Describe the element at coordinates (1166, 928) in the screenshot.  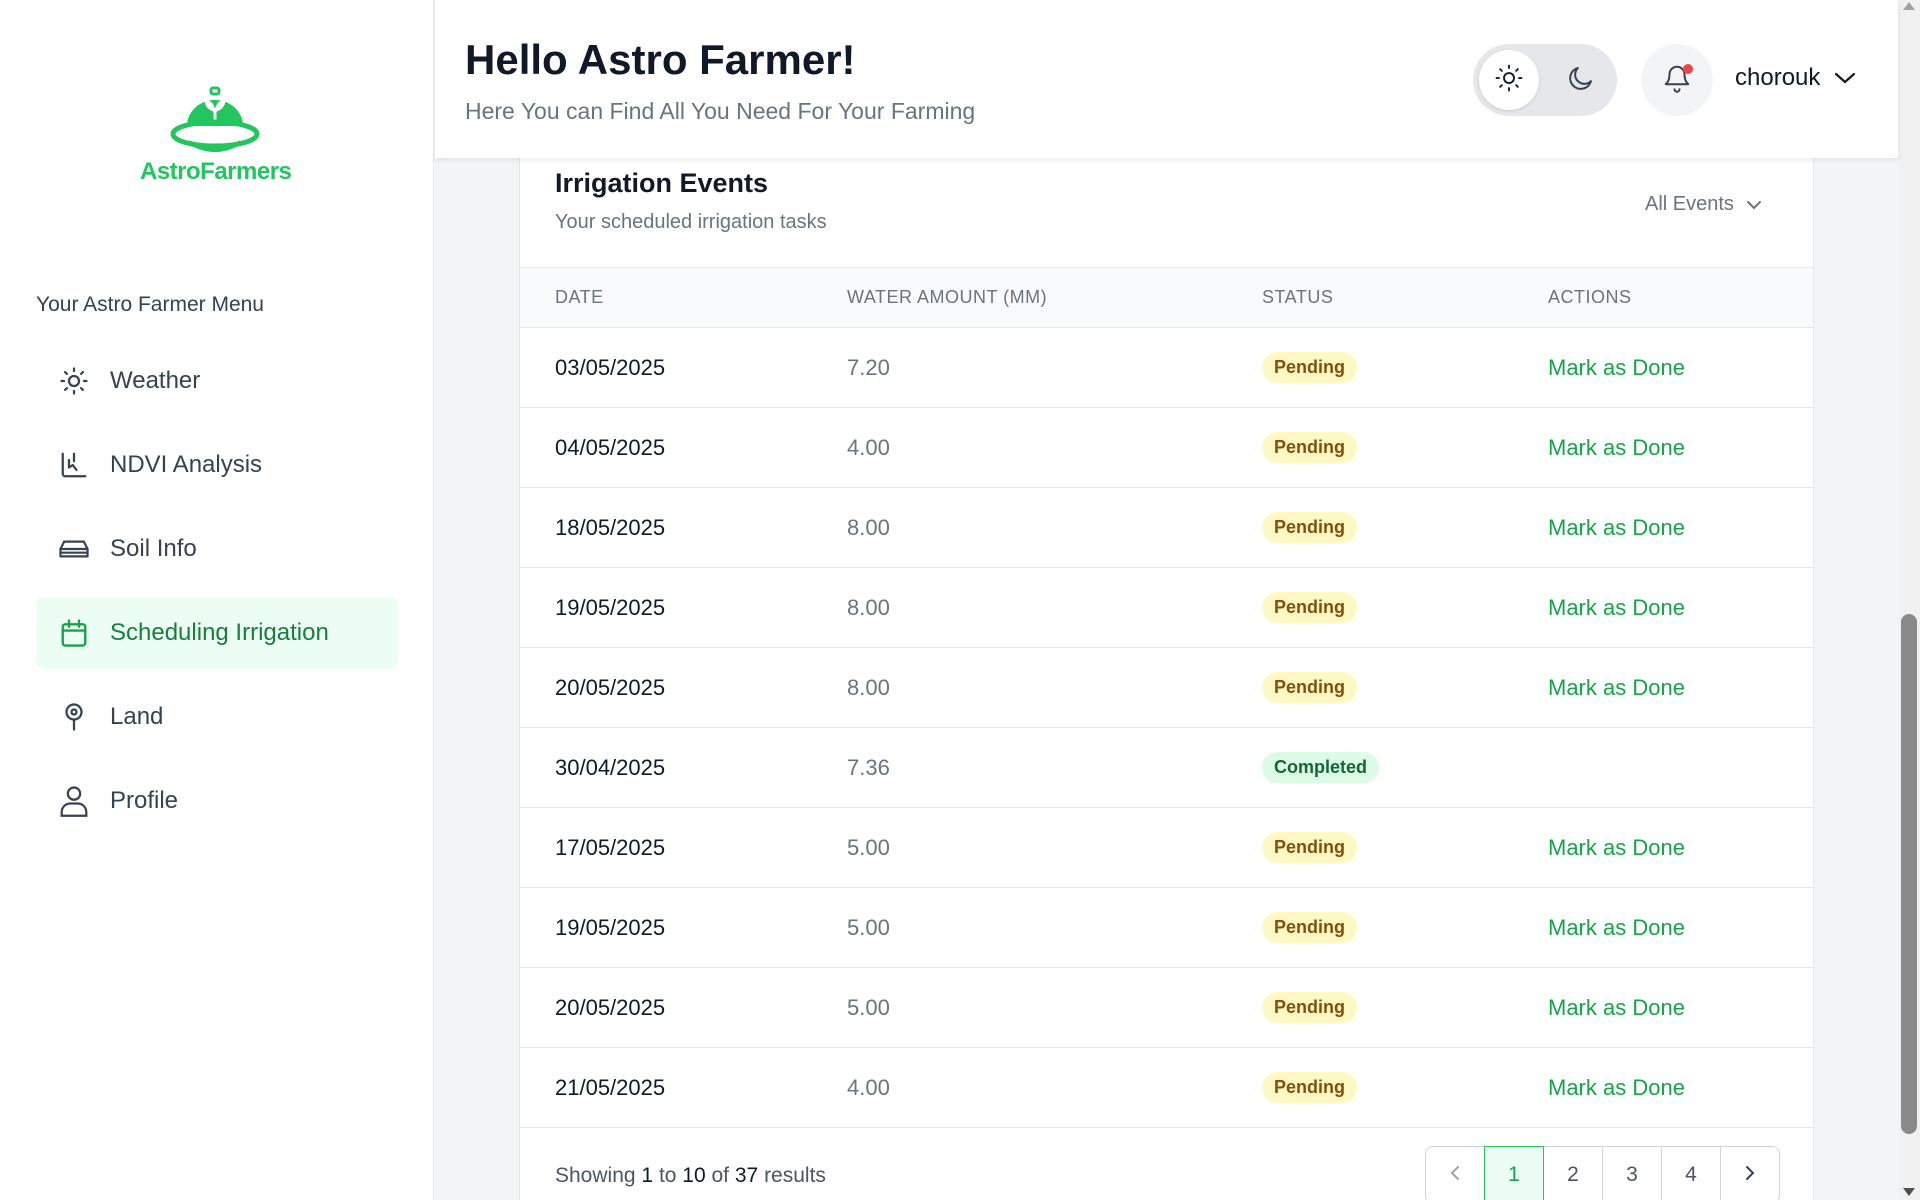
I see `table-row: 19/05/2025 5.00 Pending Mark as Done` at that location.